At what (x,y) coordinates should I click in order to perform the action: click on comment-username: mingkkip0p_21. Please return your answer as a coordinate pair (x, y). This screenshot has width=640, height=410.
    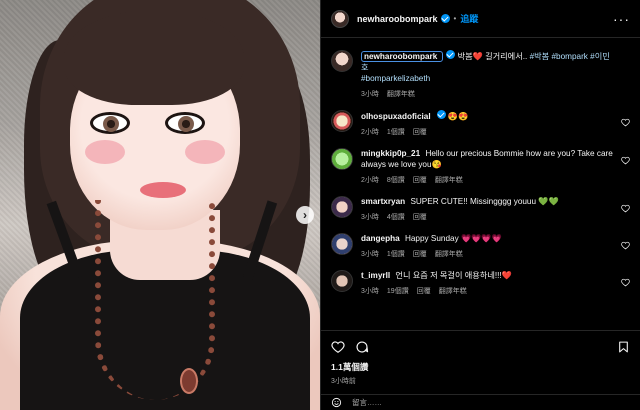
    Looking at the image, I should click on (390, 153).